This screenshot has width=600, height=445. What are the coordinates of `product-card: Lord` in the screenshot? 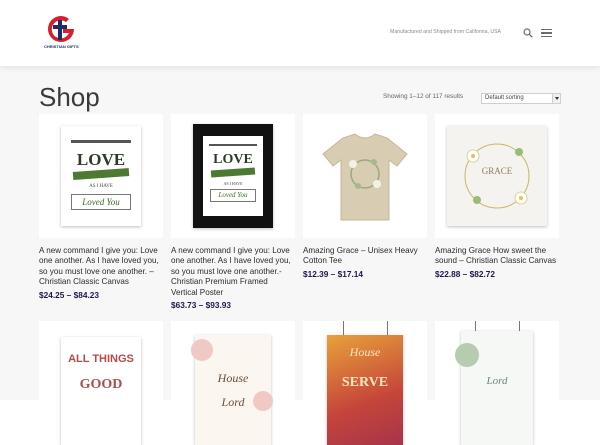 It's located at (497, 383).